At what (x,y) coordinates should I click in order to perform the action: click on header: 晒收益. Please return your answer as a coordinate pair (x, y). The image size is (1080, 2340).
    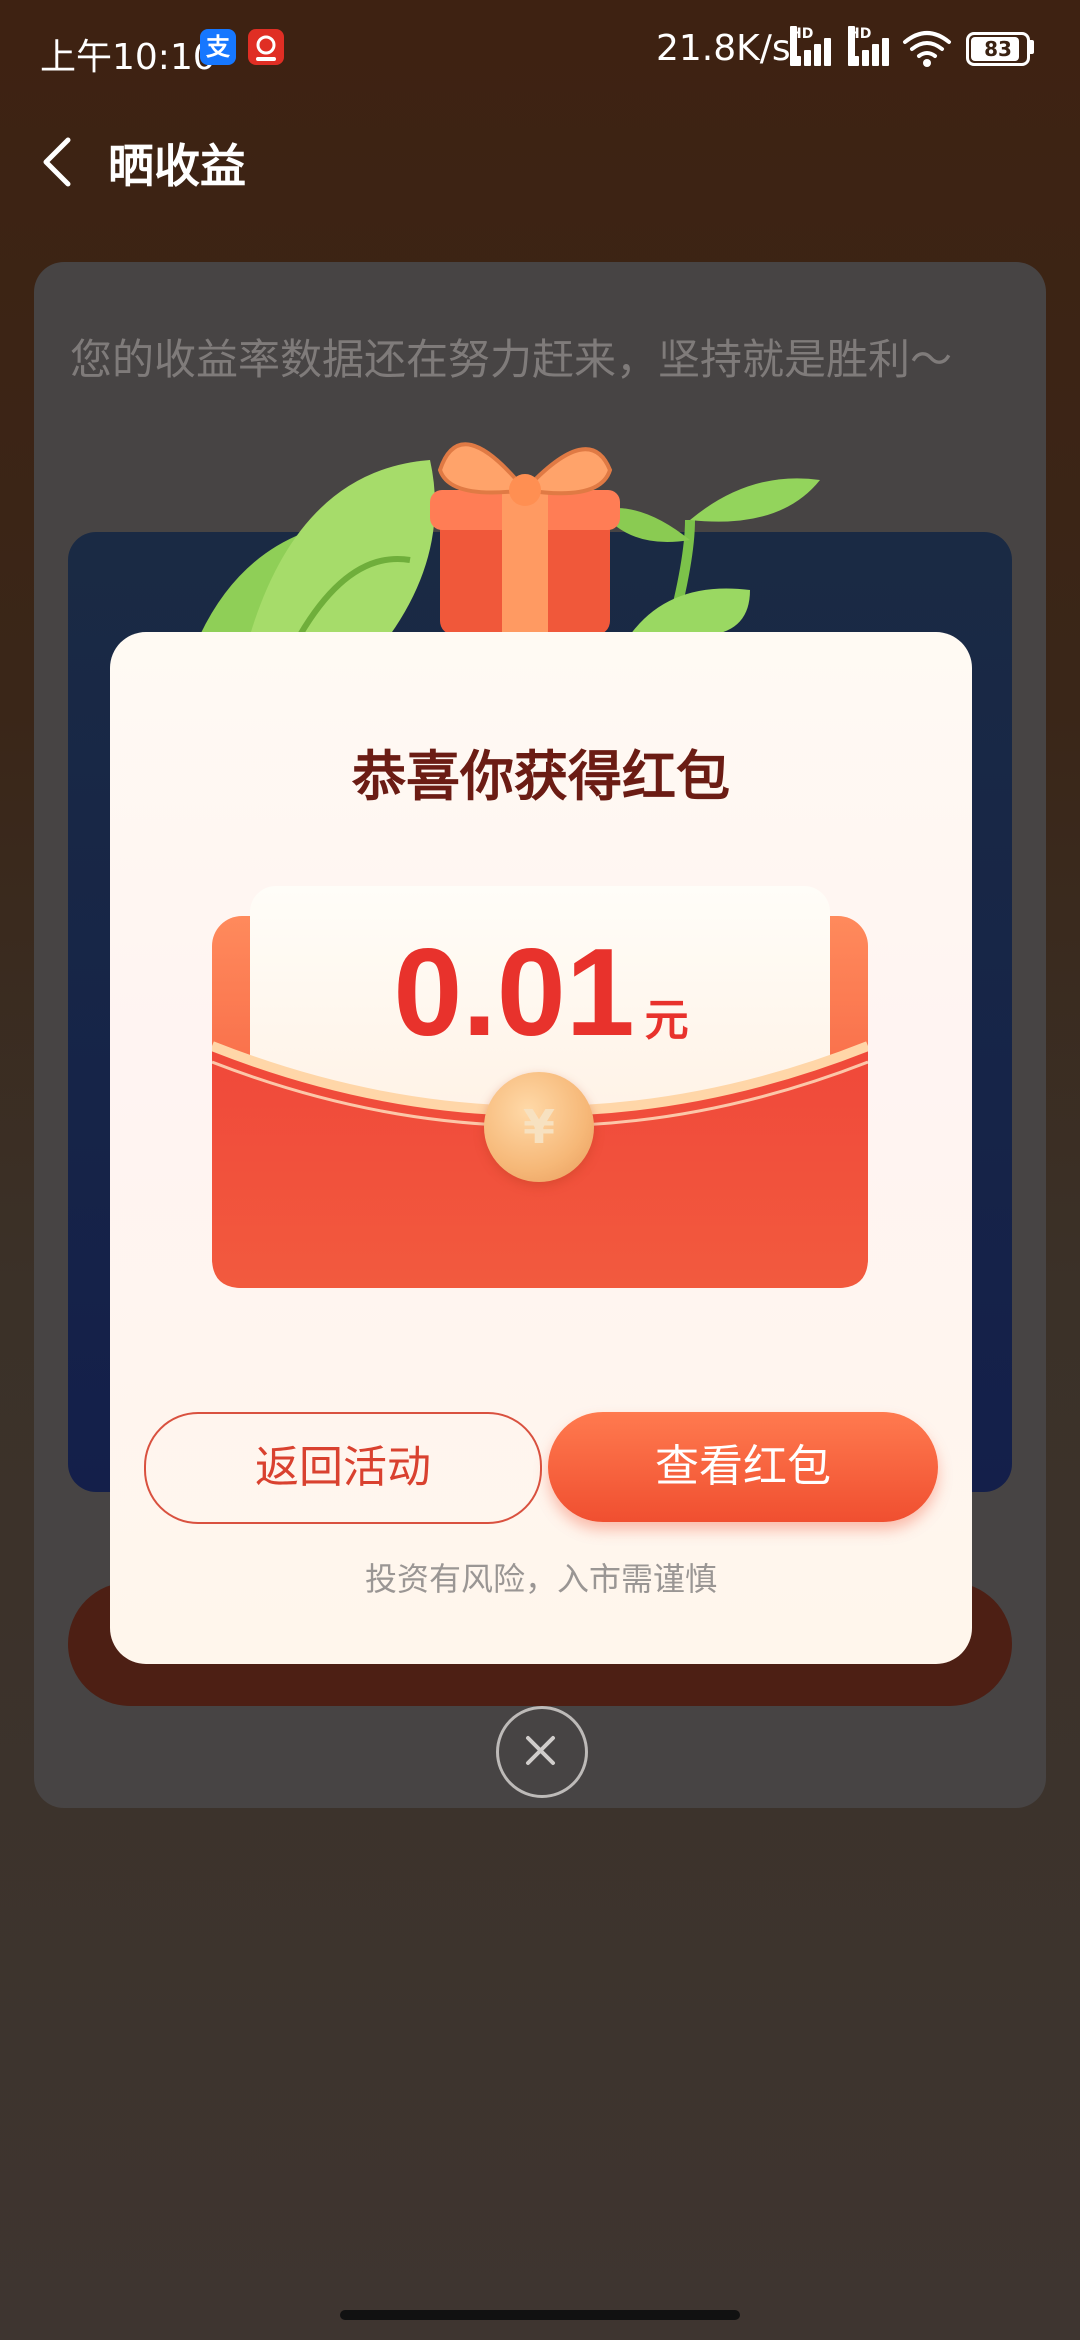
    Looking at the image, I should click on (540, 162).